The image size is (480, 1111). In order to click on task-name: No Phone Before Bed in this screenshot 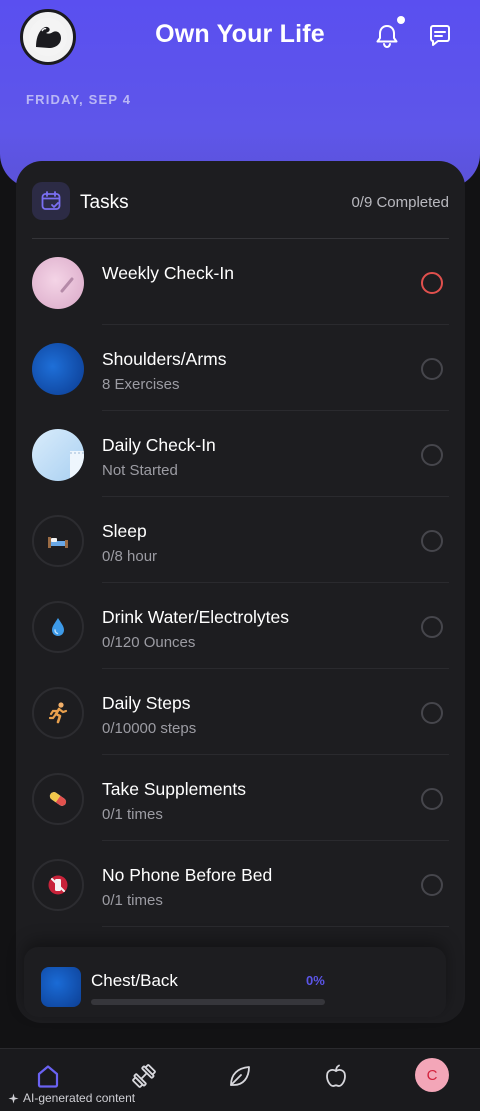, I will do `click(187, 875)`.